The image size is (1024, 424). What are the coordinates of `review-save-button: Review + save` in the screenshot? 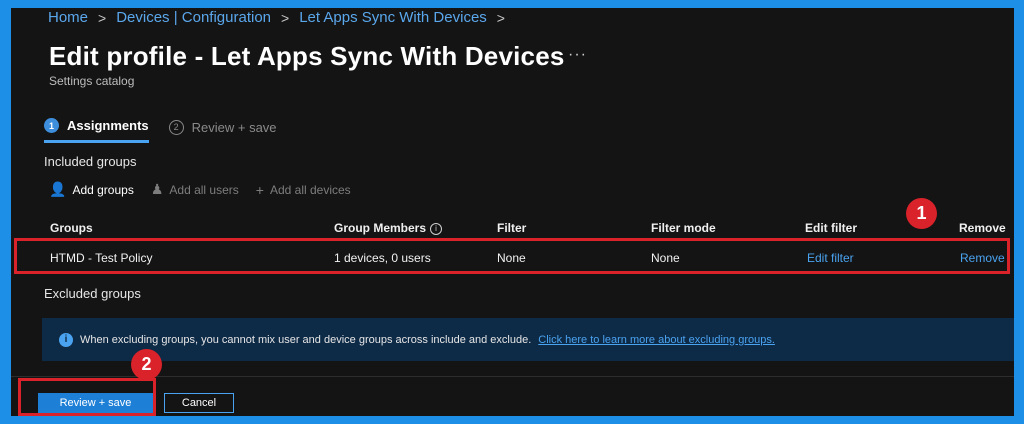 It's located at (95, 403).